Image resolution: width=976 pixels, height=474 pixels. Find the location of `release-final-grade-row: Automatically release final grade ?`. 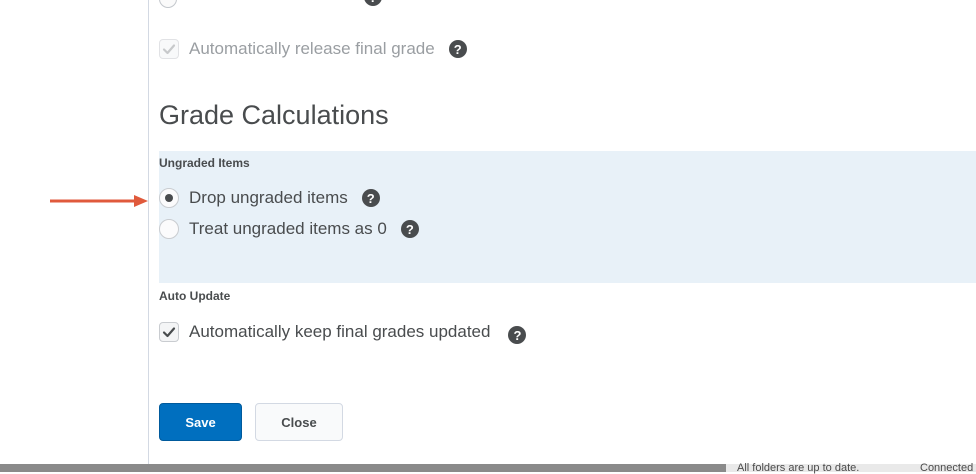

release-final-grade-row: Automatically release final grade ? is located at coordinates (313, 49).